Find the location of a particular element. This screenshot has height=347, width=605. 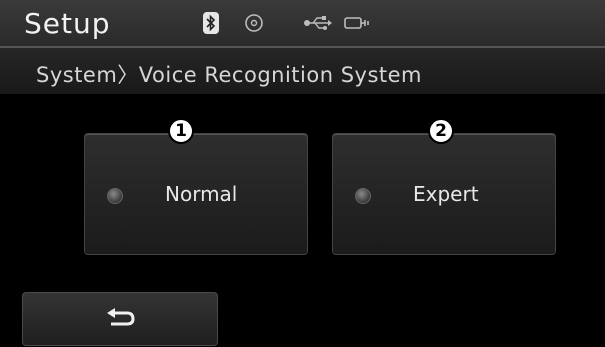

breadcrumb: System〉Voice Recognition System is located at coordinates (229, 75).